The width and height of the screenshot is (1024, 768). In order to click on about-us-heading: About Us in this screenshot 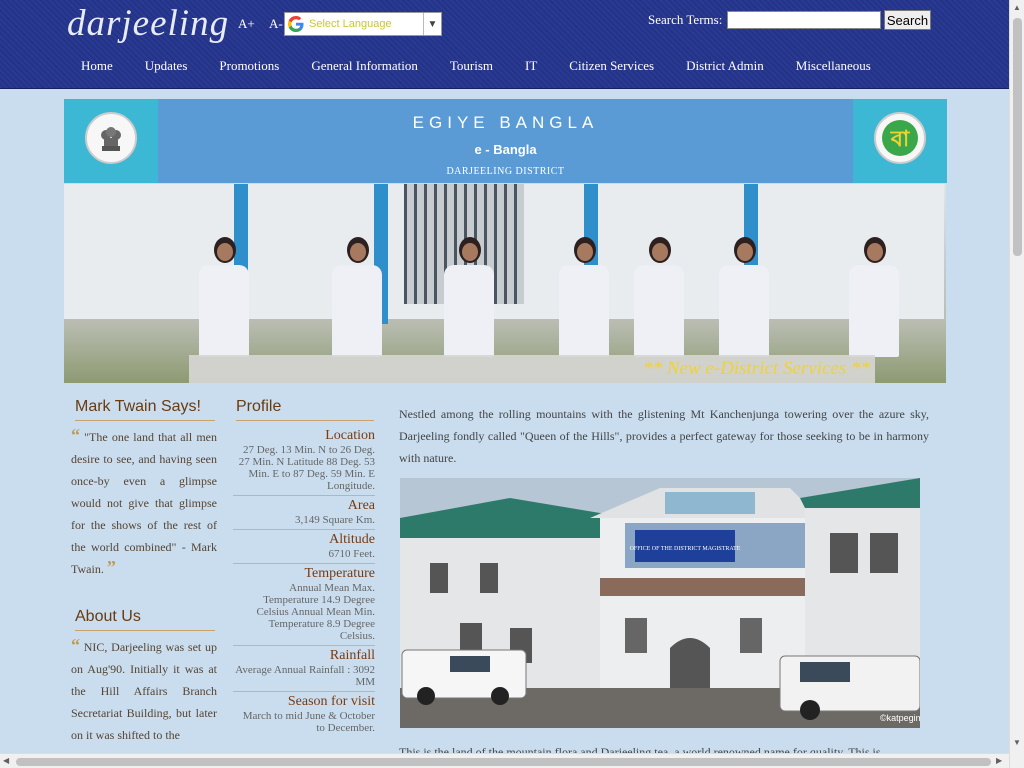, I will do `click(145, 619)`.